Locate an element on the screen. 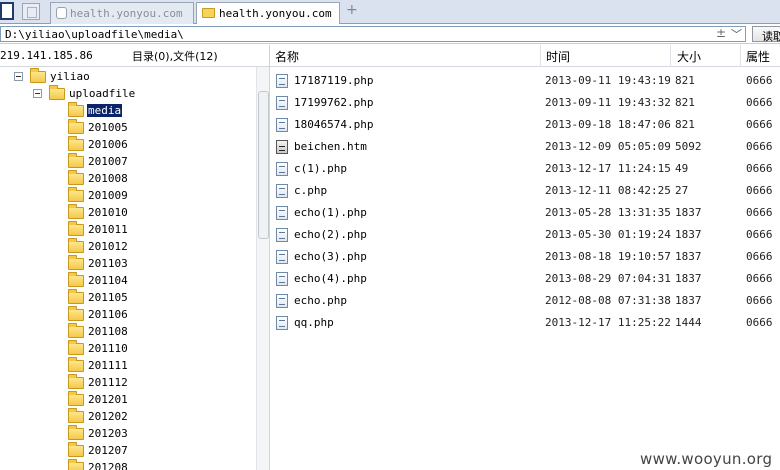 The width and height of the screenshot is (780, 470). tree-node-folder: 201201 is located at coordinates (125, 400).